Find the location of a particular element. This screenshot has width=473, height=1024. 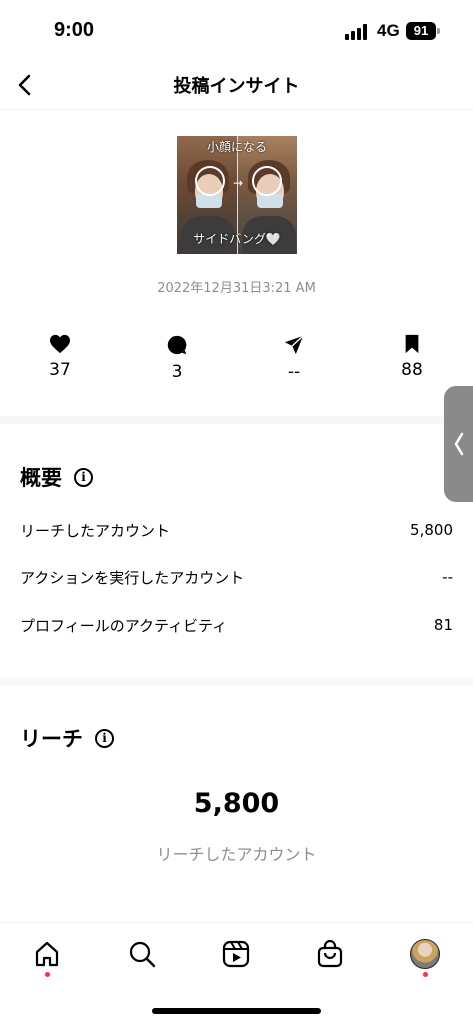

thumbnail-caption-bottom: サイドバング🤍 is located at coordinates (237, 239).